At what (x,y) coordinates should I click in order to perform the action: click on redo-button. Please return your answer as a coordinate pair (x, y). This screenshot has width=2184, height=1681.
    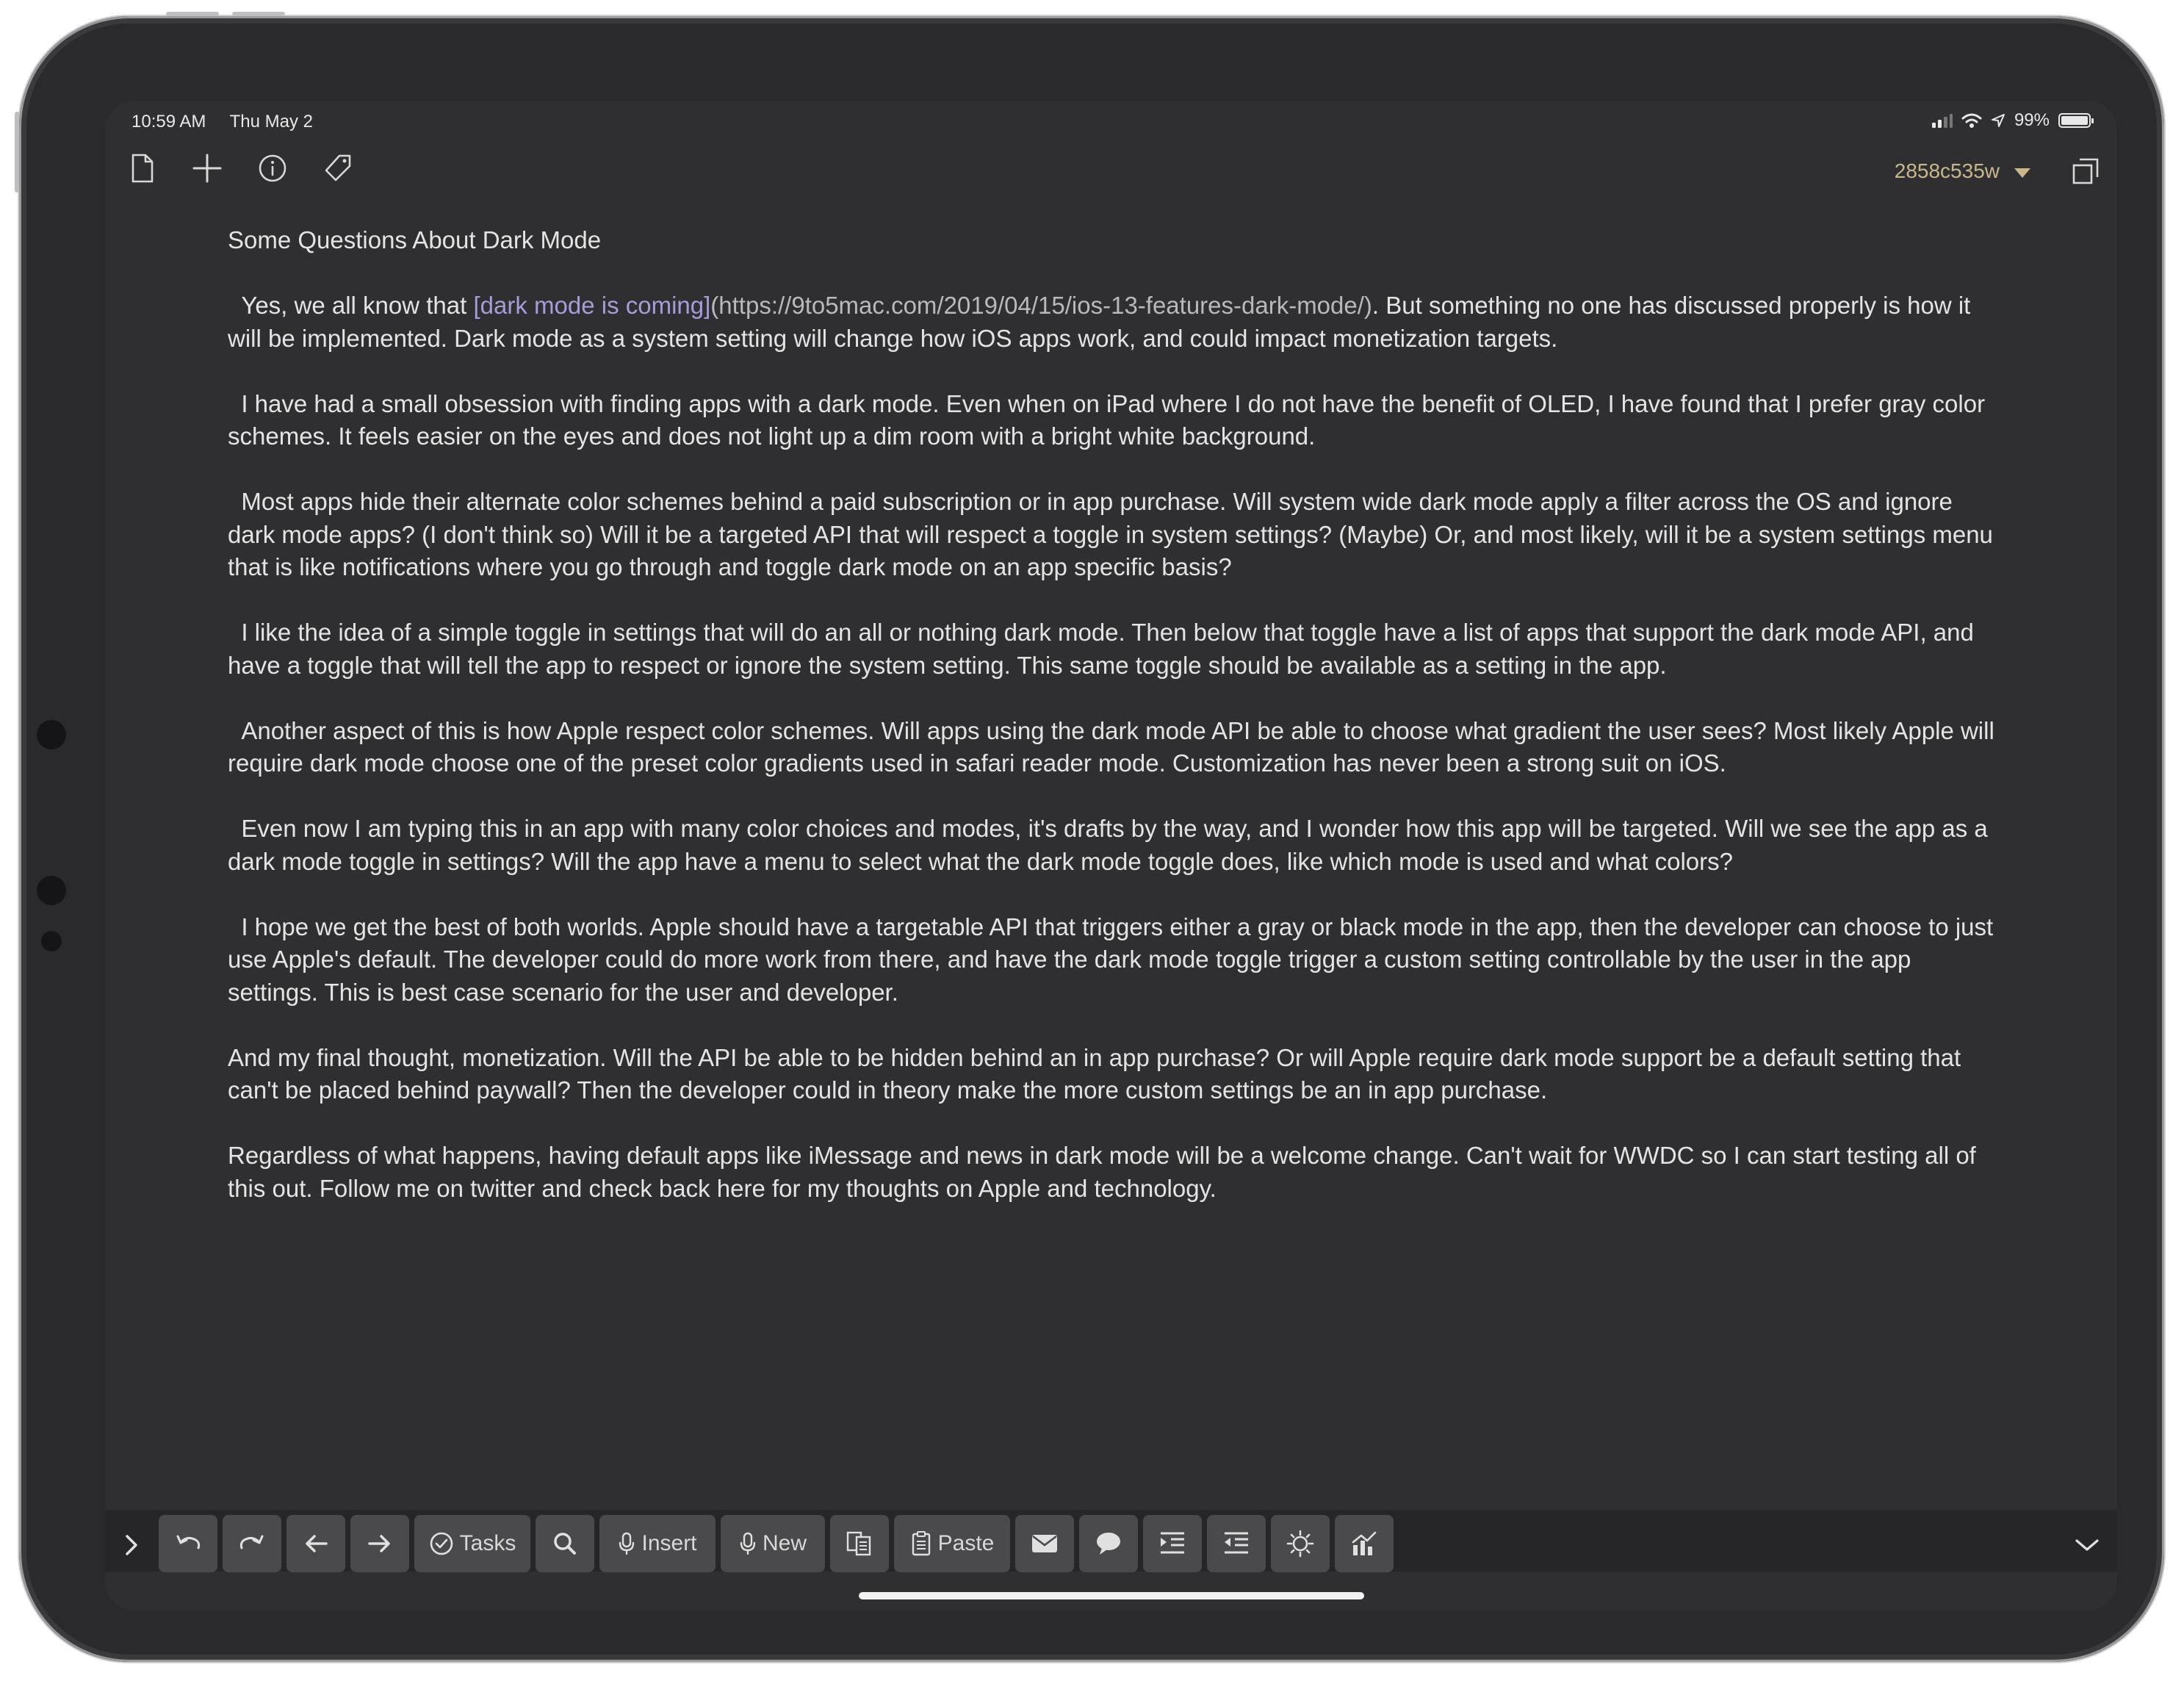
    Looking at the image, I should click on (252, 1543).